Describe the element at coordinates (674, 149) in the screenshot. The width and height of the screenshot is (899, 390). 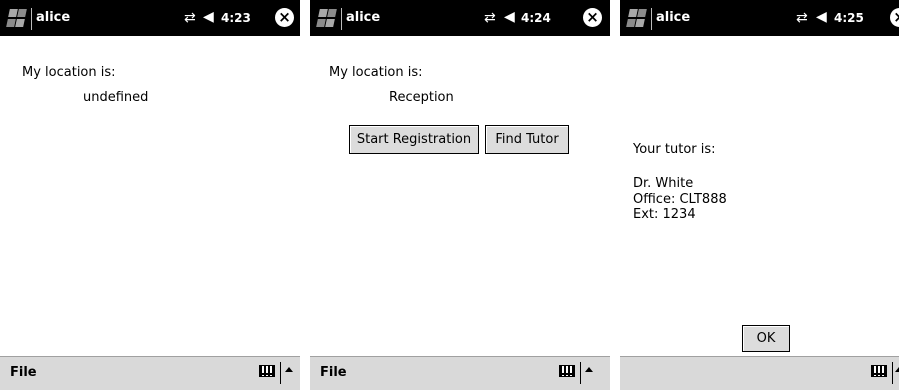
I see `tutor-label: Your tutor is:` at that location.